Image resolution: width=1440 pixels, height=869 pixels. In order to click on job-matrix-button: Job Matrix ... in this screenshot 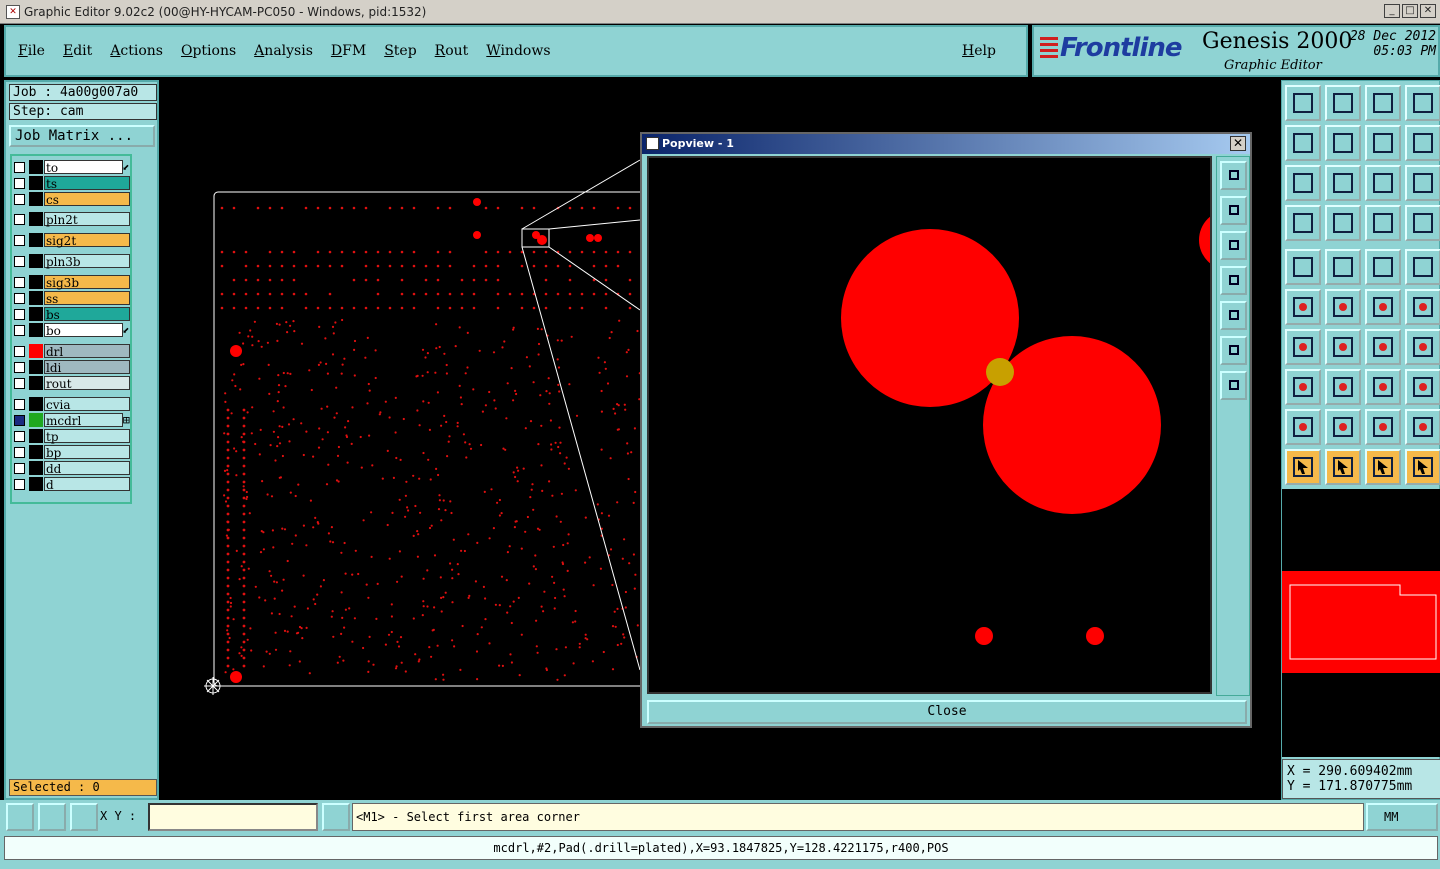, I will do `click(82, 136)`.